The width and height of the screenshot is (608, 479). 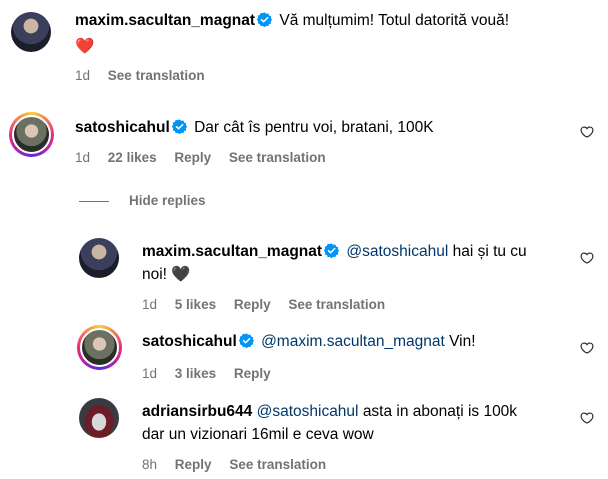 What do you see at coordinates (314, 127) in the screenshot?
I see `comment-text: Dar cât îs pentru voi, bratani, 100K` at bounding box center [314, 127].